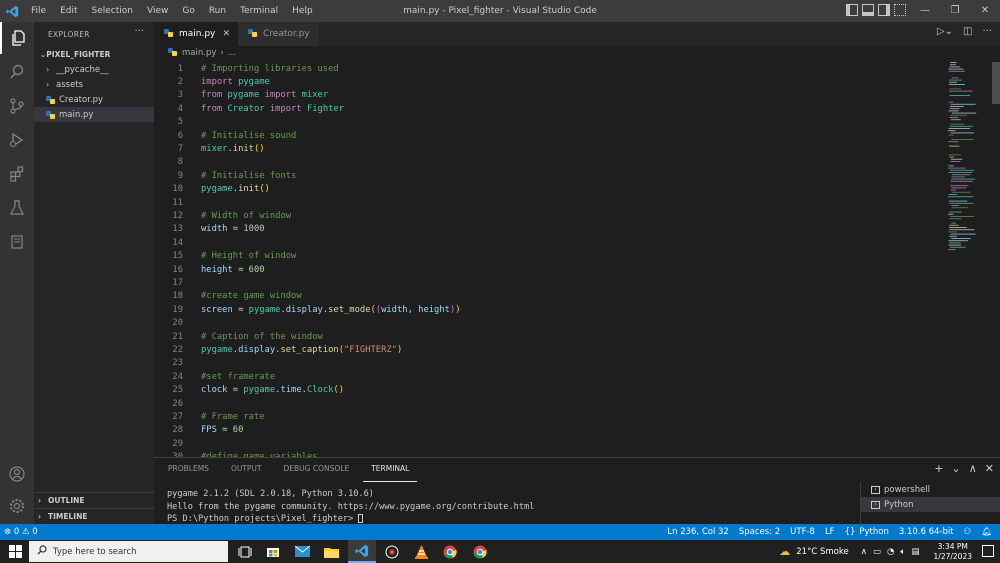 The image size is (1000, 563). Describe the element at coordinates (188, 470) in the screenshot. I see `tab-problems: PROBLEMS` at that location.